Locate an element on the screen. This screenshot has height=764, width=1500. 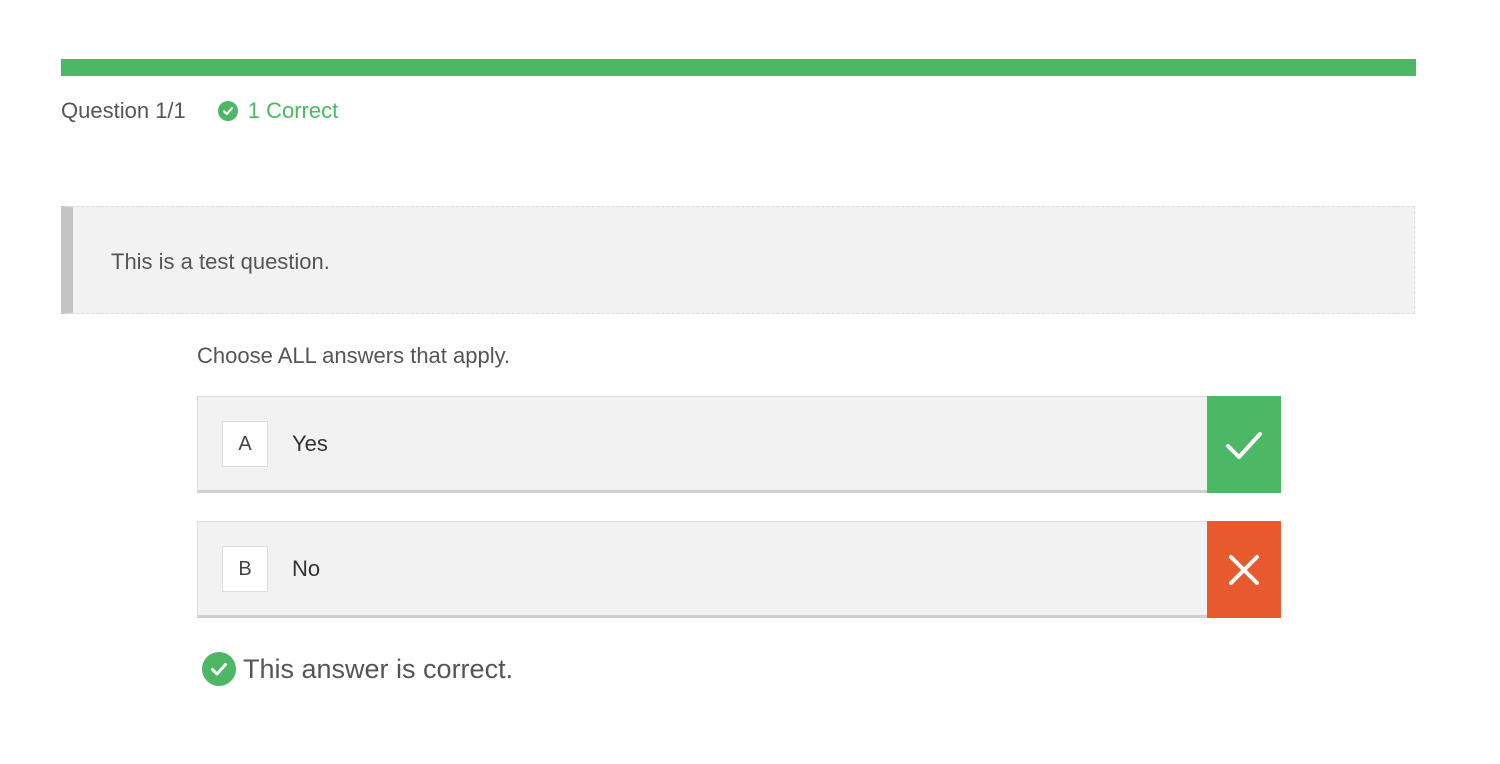
correct-count: 1 Correct is located at coordinates (278, 111).